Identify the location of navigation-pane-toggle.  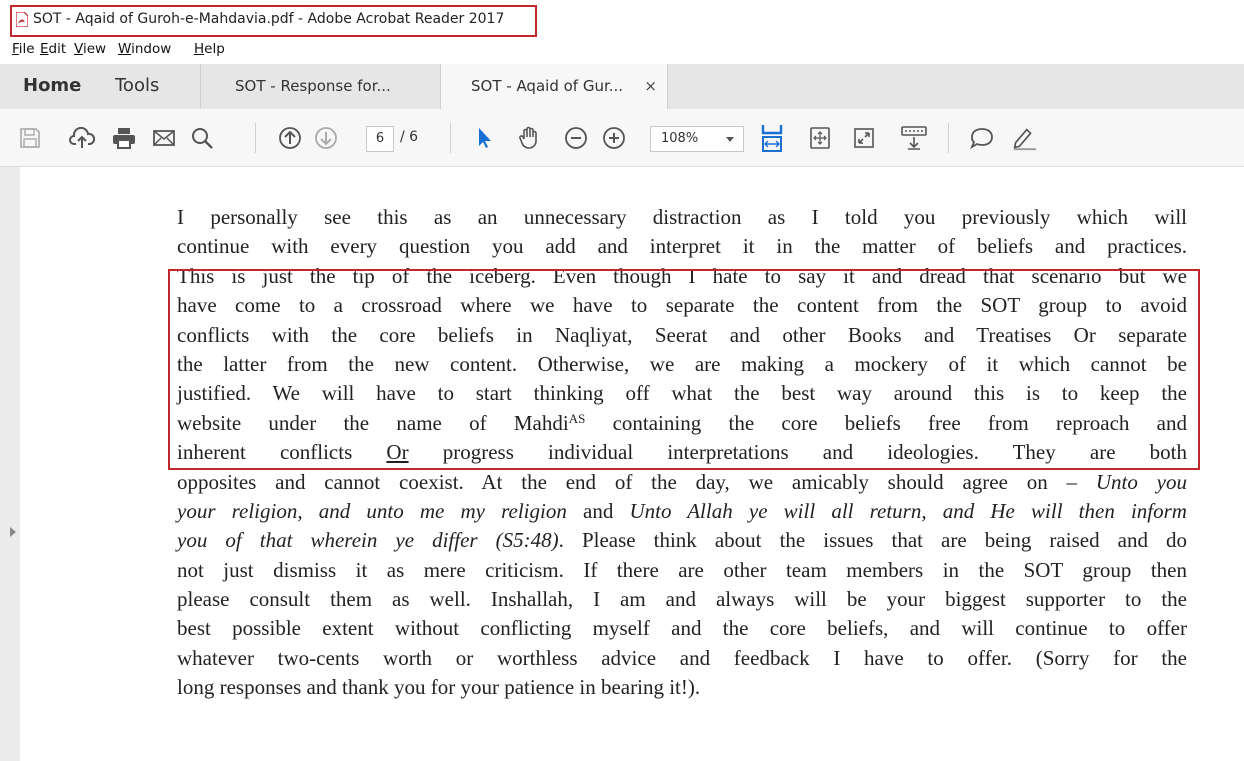
(10, 464).